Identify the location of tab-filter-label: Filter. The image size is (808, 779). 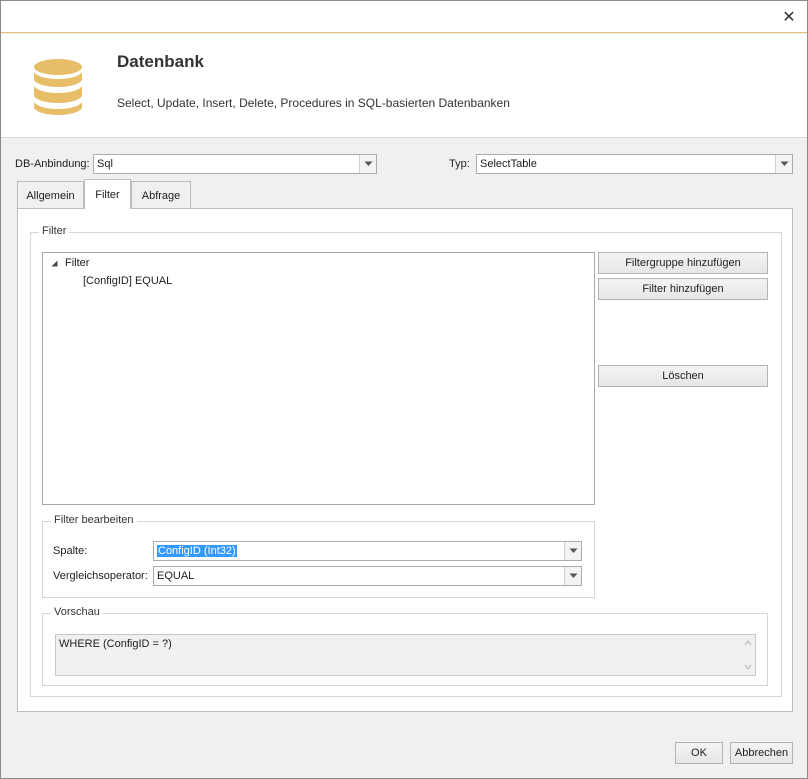
(107, 194).